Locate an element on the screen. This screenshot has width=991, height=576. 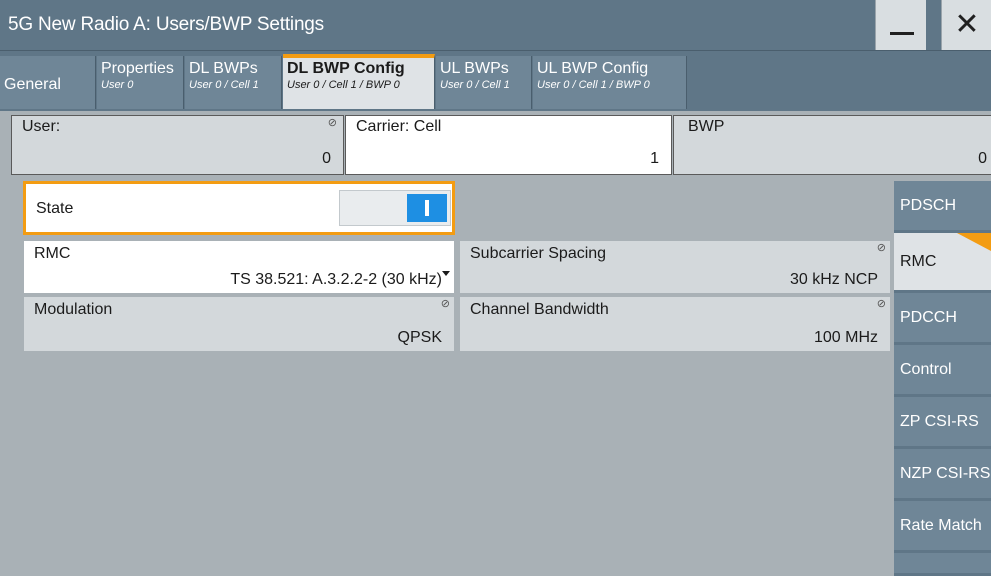
side-nav-control: Control is located at coordinates (942, 371).